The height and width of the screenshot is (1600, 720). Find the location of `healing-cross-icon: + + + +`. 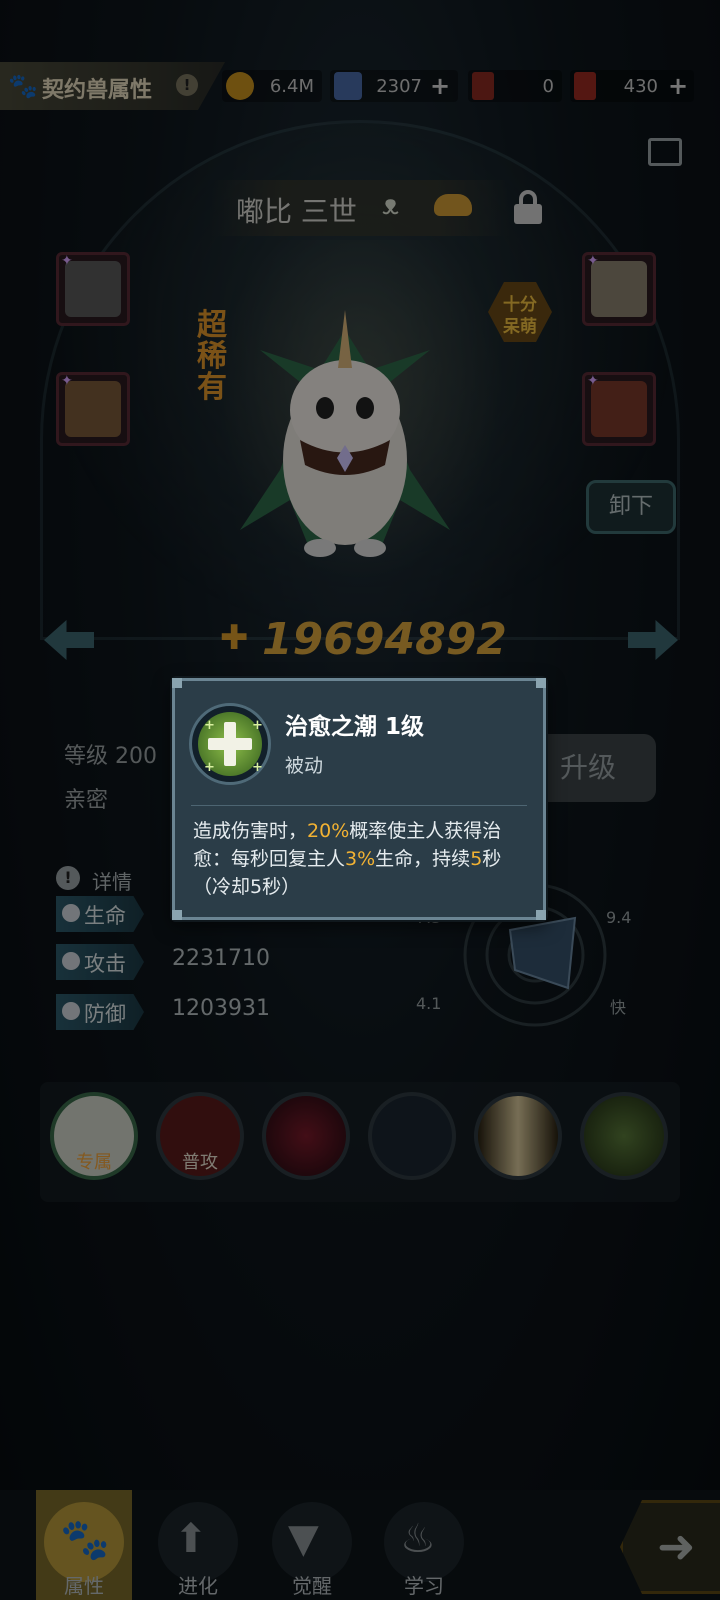

healing-cross-icon: + + + + is located at coordinates (230, 744).